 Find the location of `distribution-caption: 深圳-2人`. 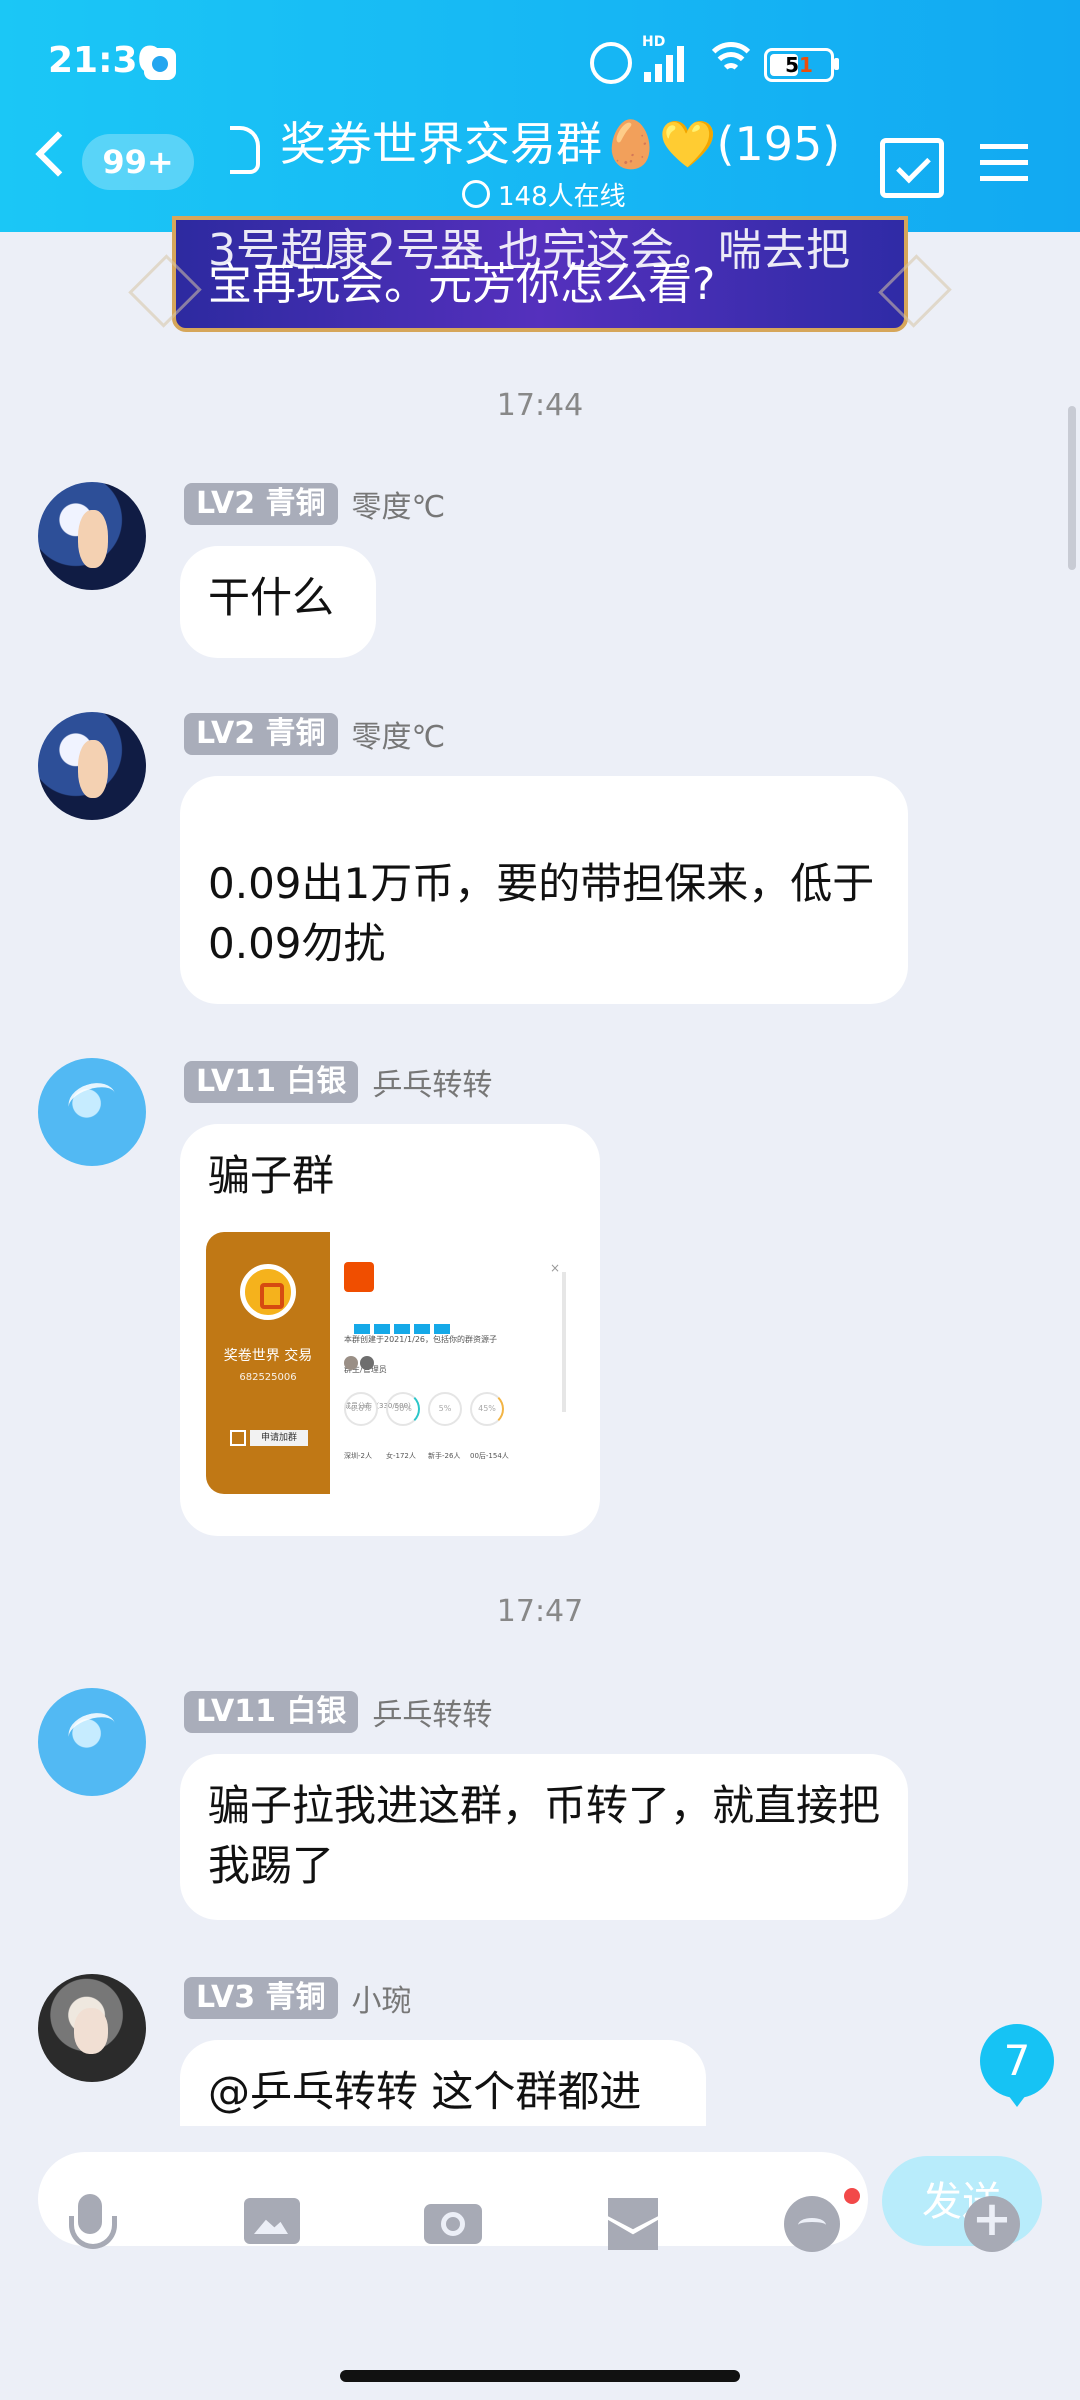

distribution-caption: 深圳-2人 is located at coordinates (358, 1456).